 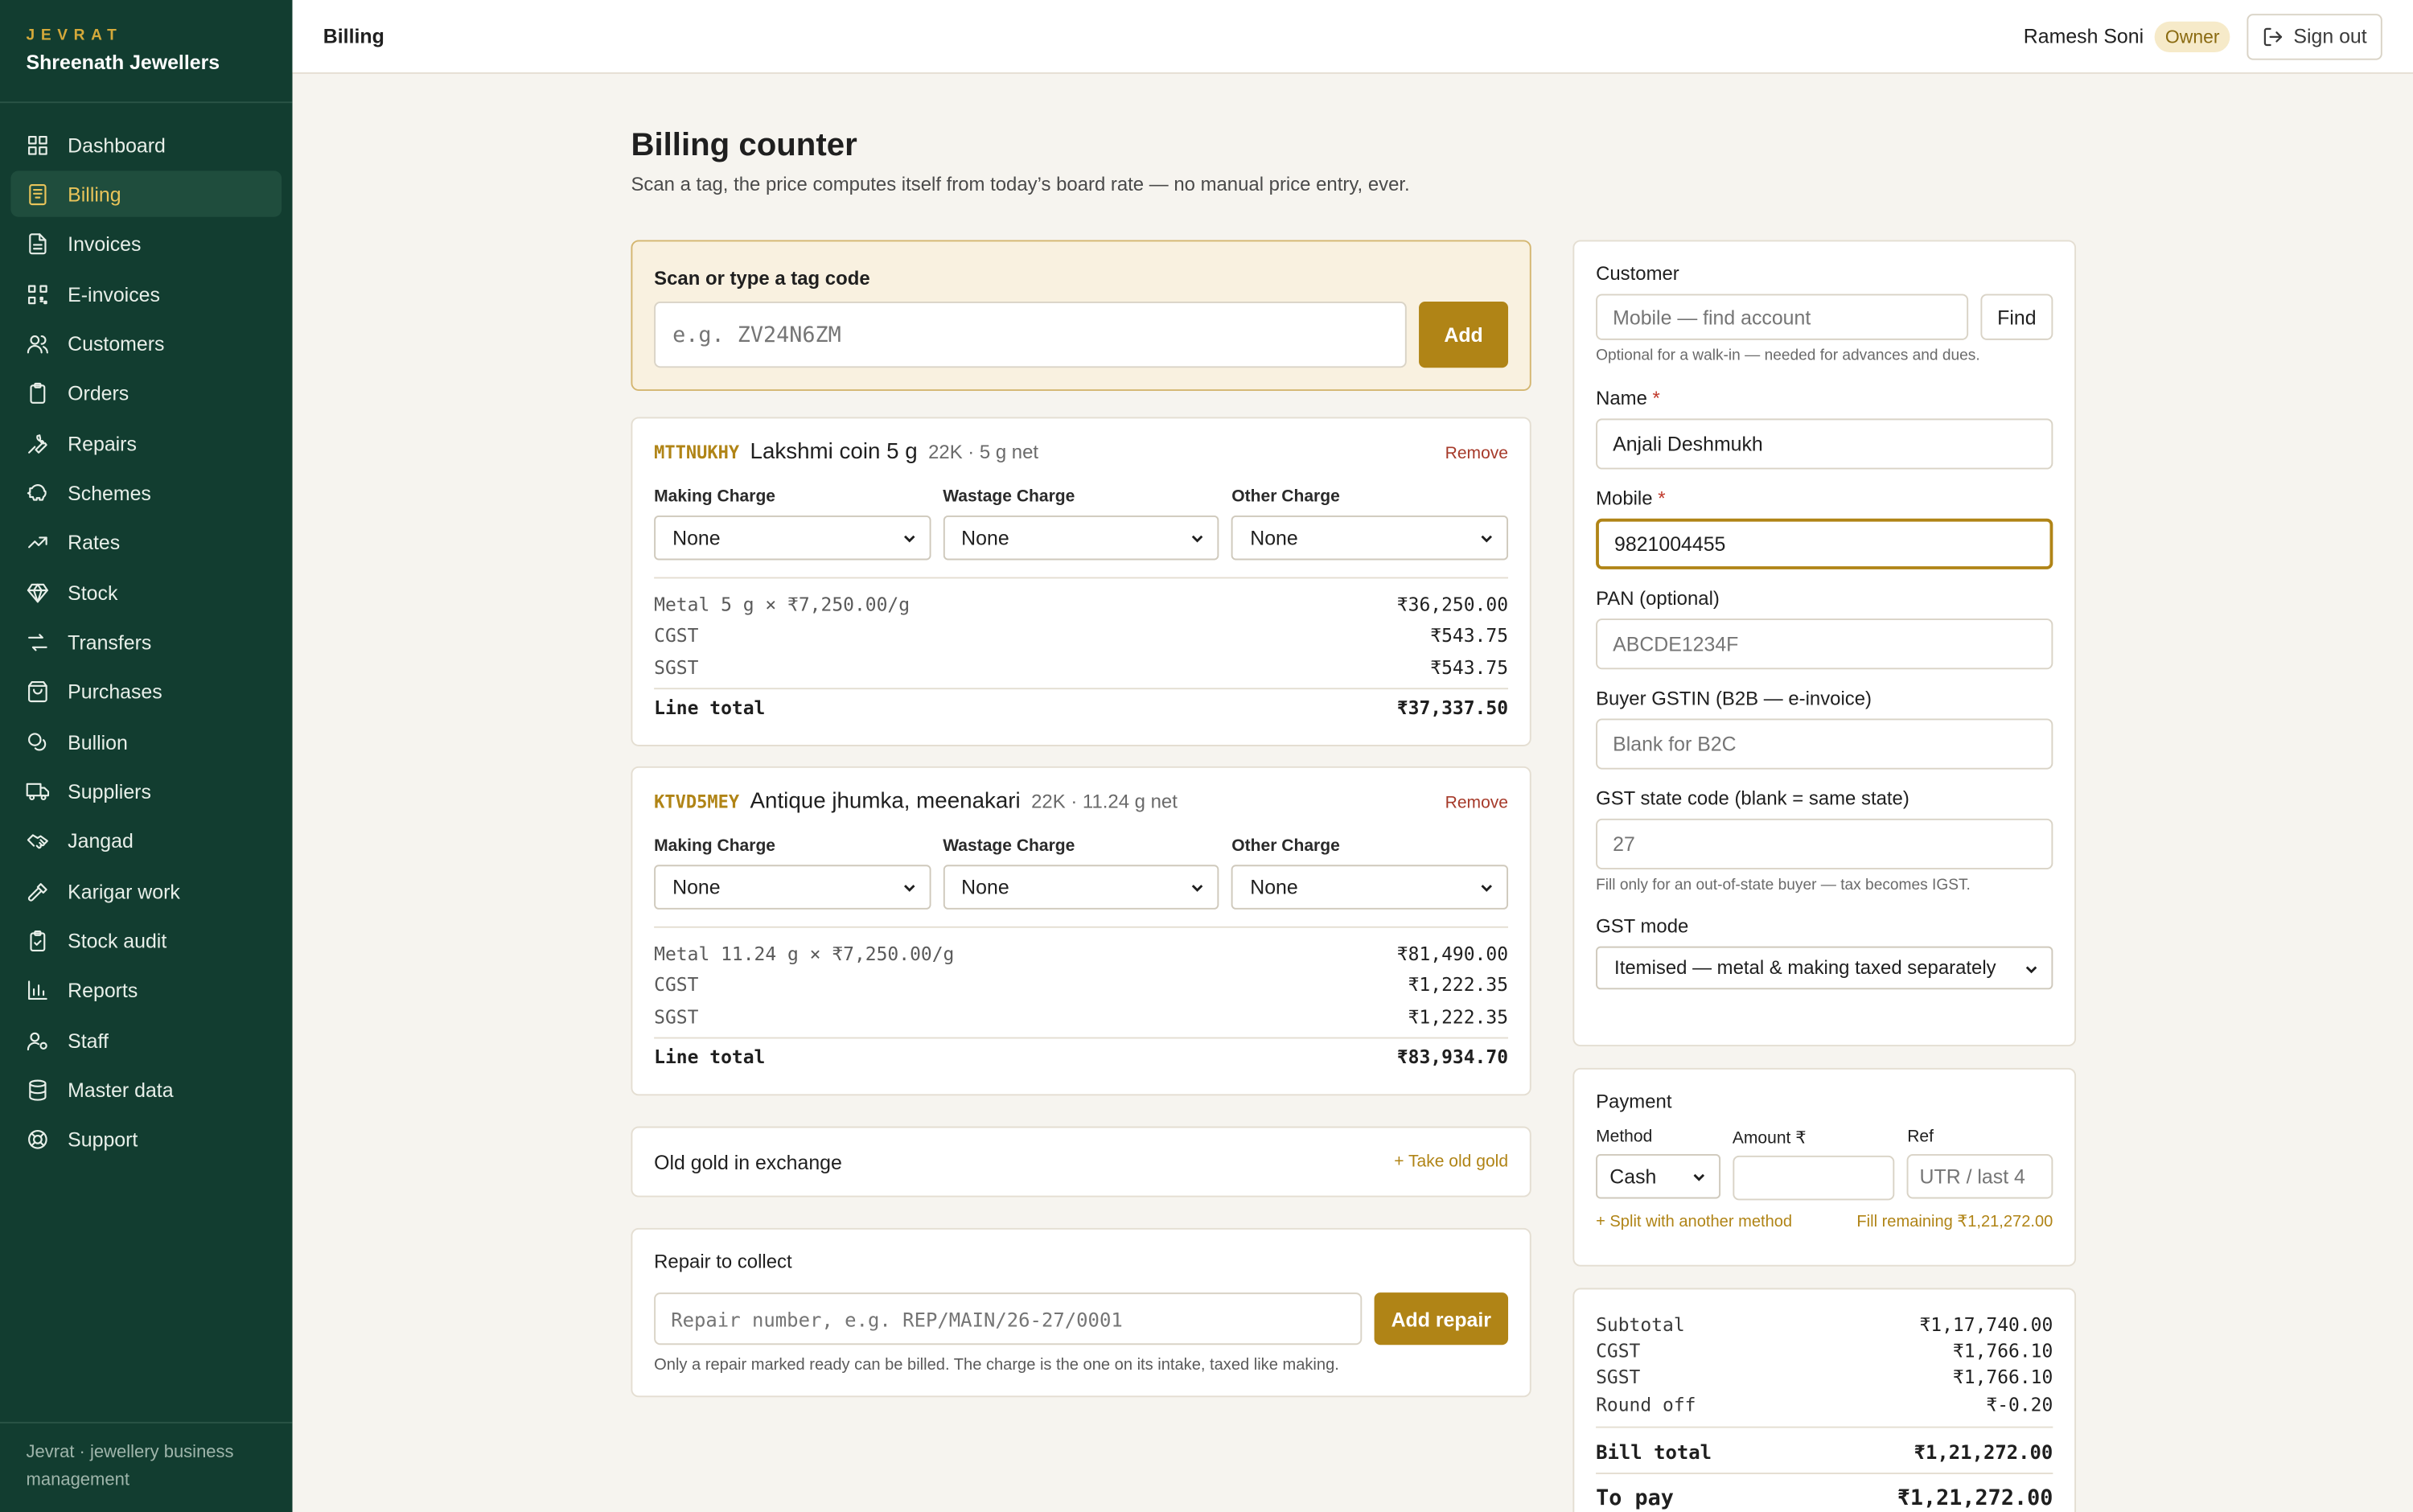 What do you see at coordinates (121, 1091) in the screenshot?
I see `sidebar-item-label: Master data` at bounding box center [121, 1091].